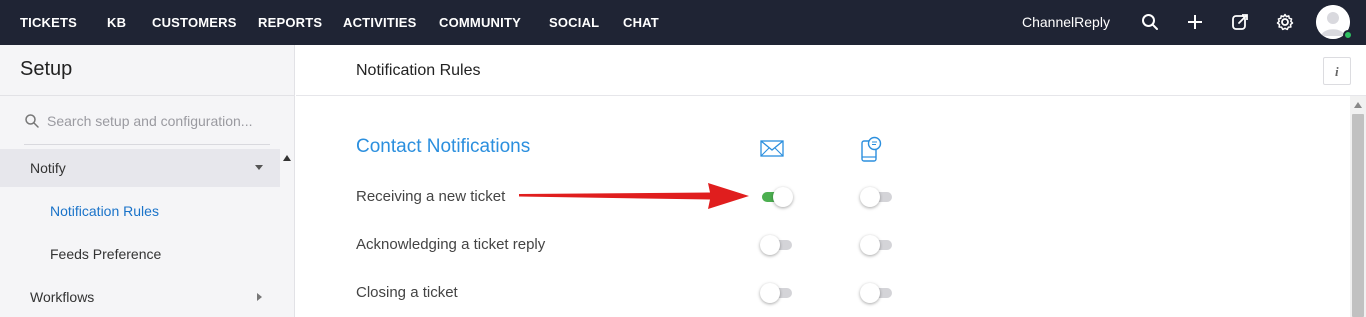 This screenshot has width=1366, height=317. Describe the element at coordinates (46, 69) in the screenshot. I see `sidebar-title: Setup` at that location.